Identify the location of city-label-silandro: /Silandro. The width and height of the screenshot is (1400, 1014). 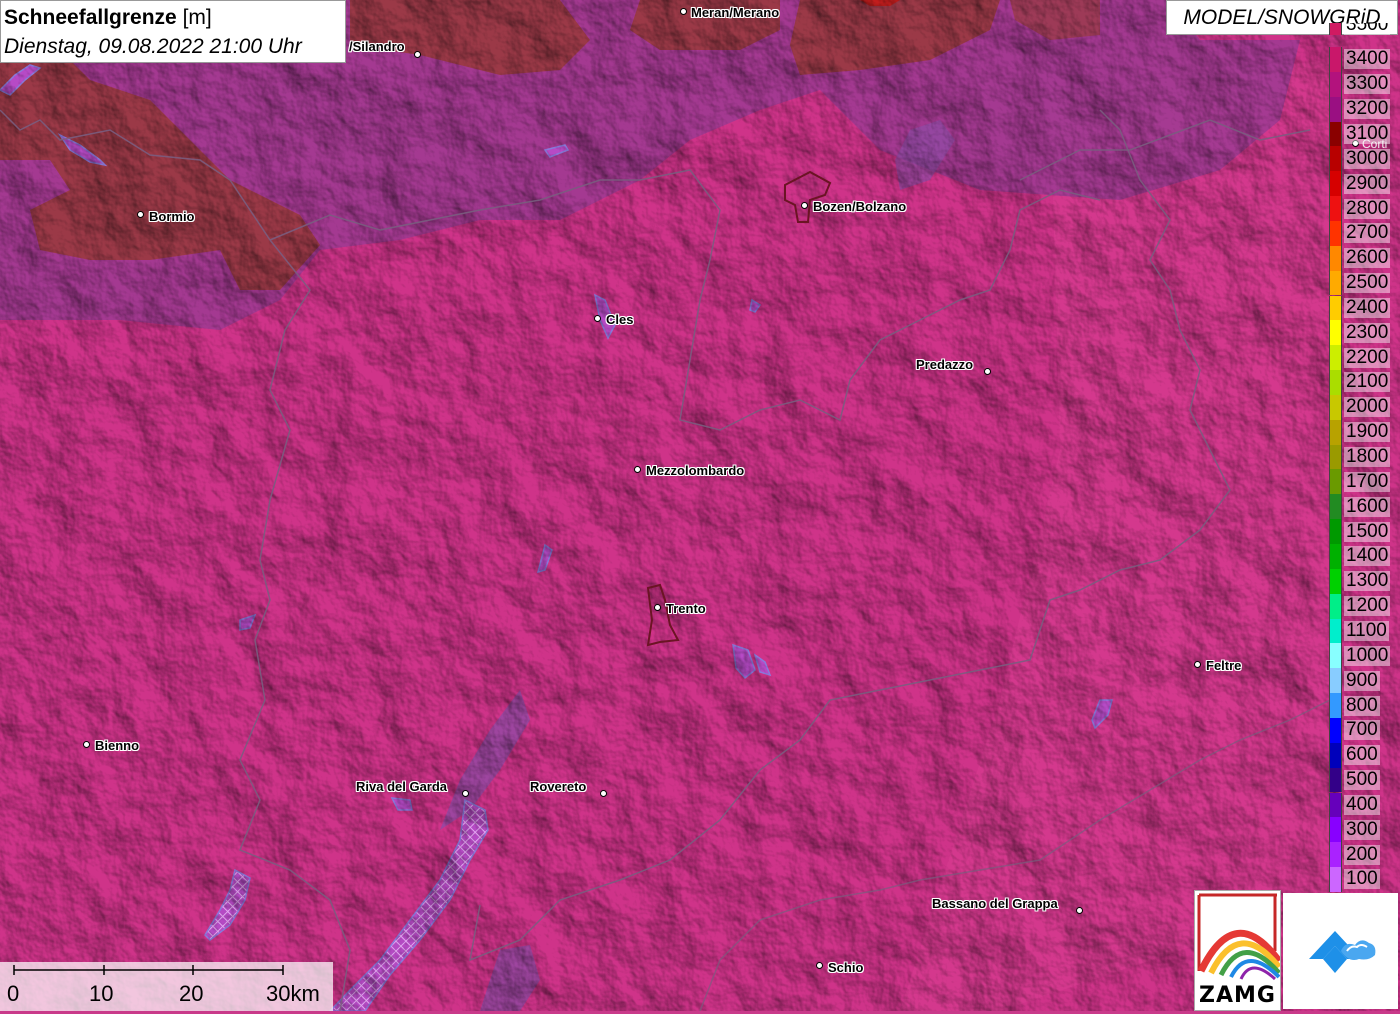
(377, 46).